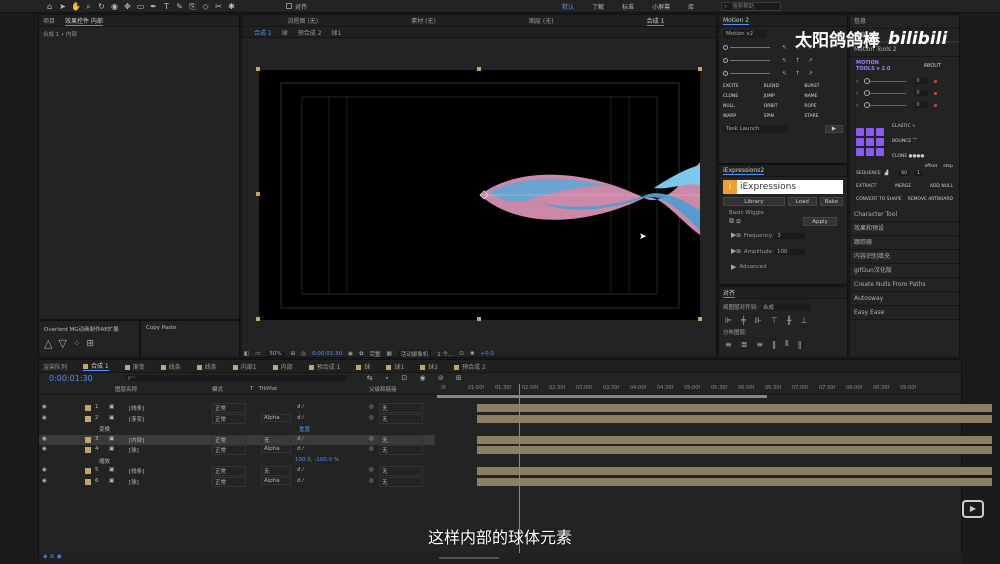  What do you see at coordinates (752, 267) in the screenshot?
I see `advanced-label: Advanced` at bounding box center [752, 267].